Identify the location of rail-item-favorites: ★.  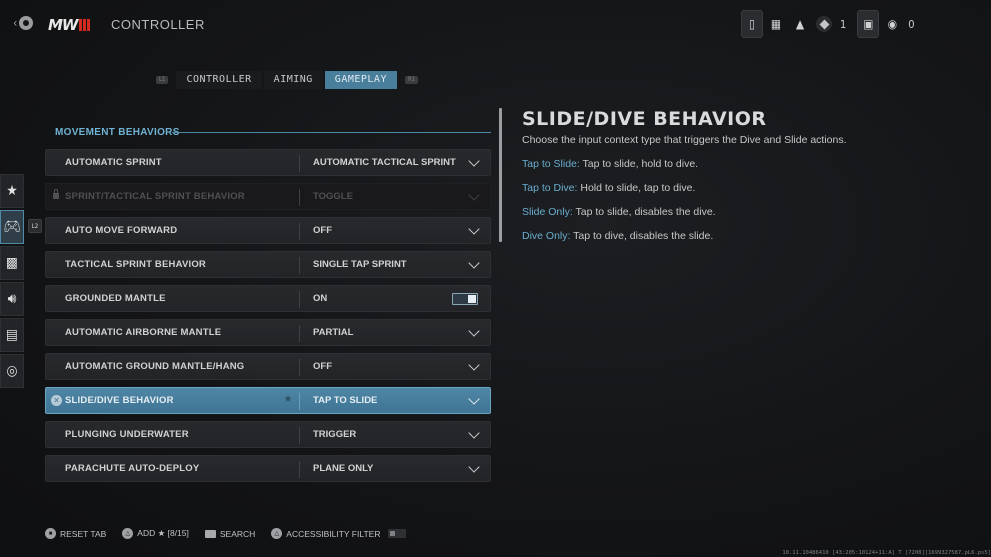
(12, 191).